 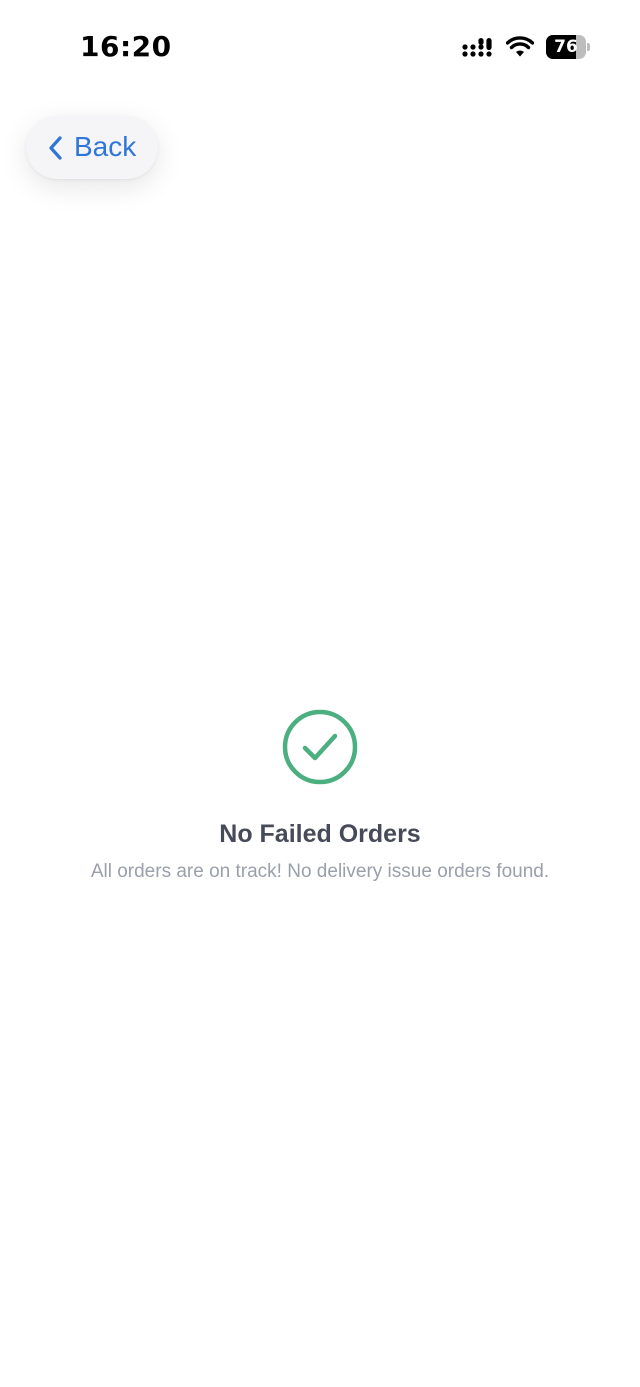 I want to click on status-bar: 16:20 76, so click(x=320, y=48).